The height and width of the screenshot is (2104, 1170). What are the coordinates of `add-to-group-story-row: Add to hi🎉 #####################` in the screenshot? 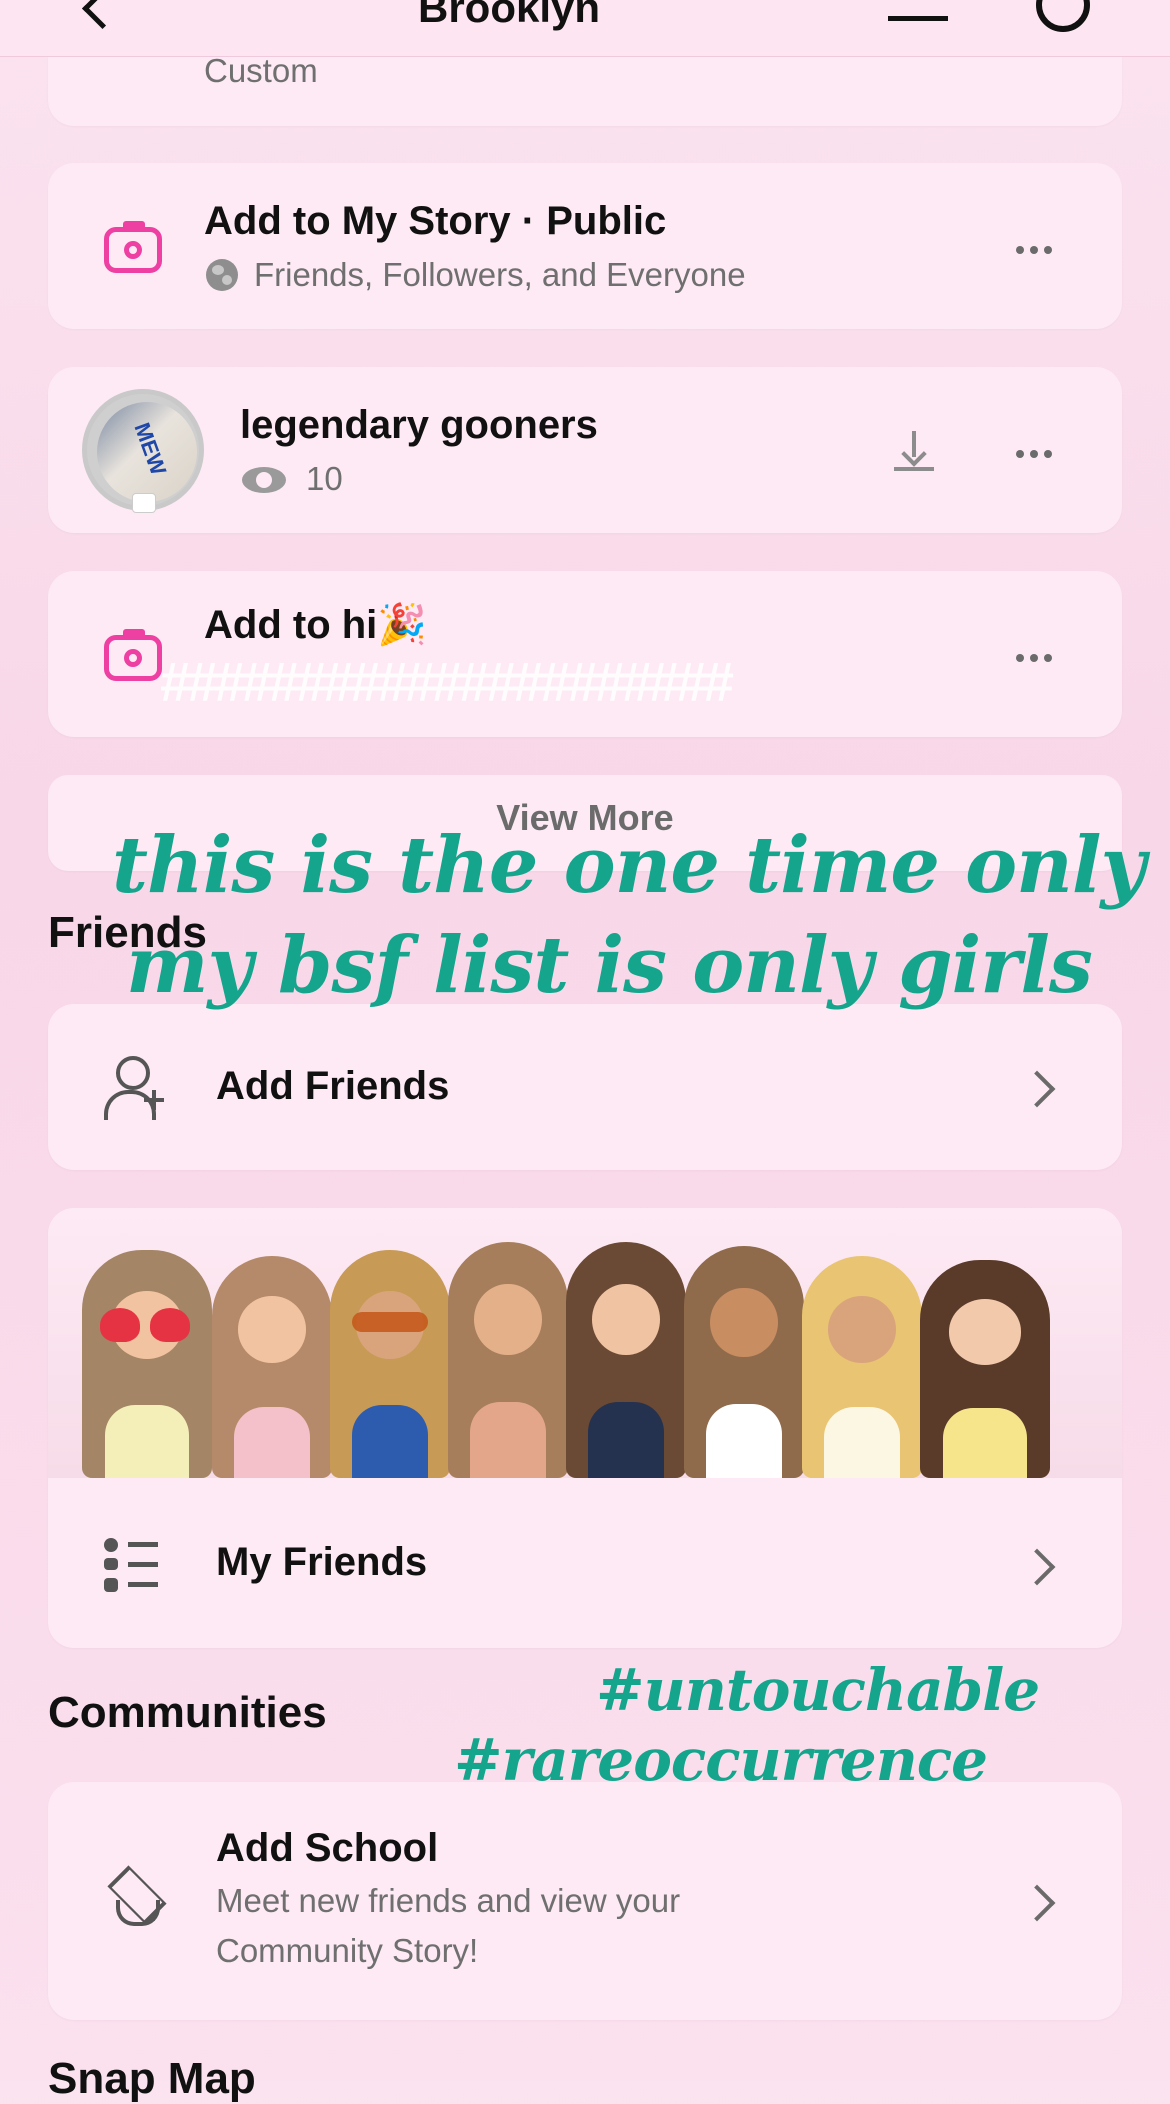 It's located at (585, 654).